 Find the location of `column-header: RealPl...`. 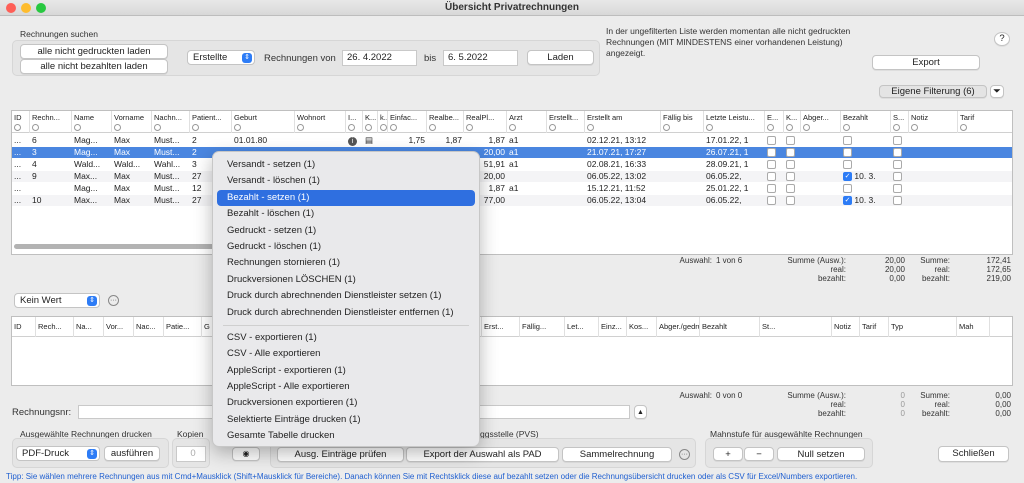

column-header: RealPl... is located at coordinates (485, 122).